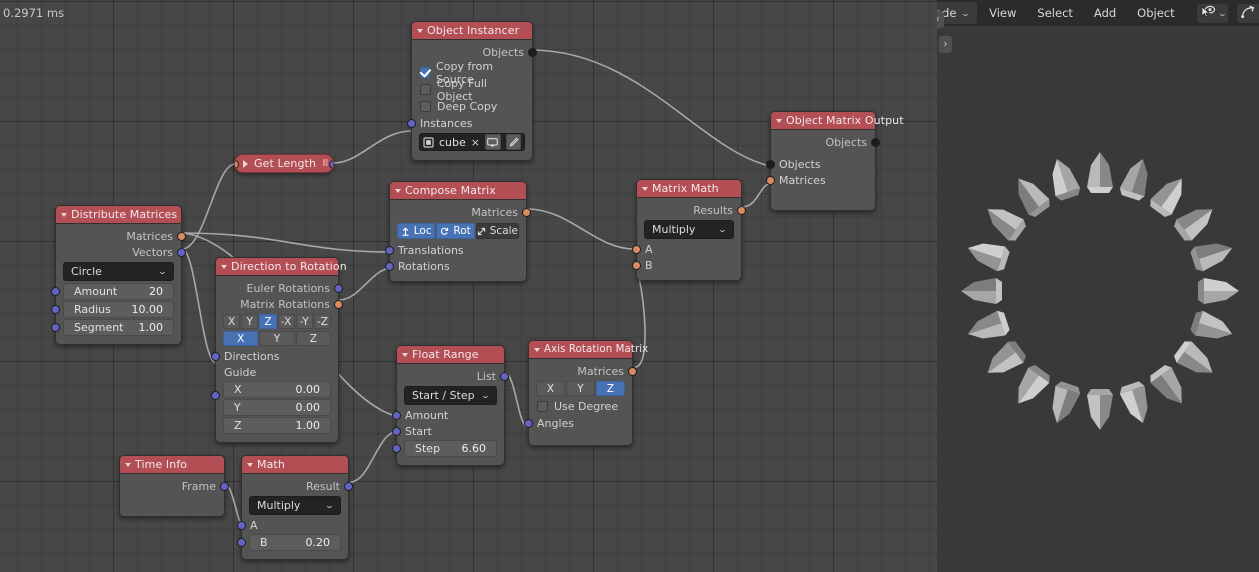 This screenshot has width=1259, height=572. Describe the element at coordinates (741, 210) in the screenshot. I see `socket-results-output` at that location.